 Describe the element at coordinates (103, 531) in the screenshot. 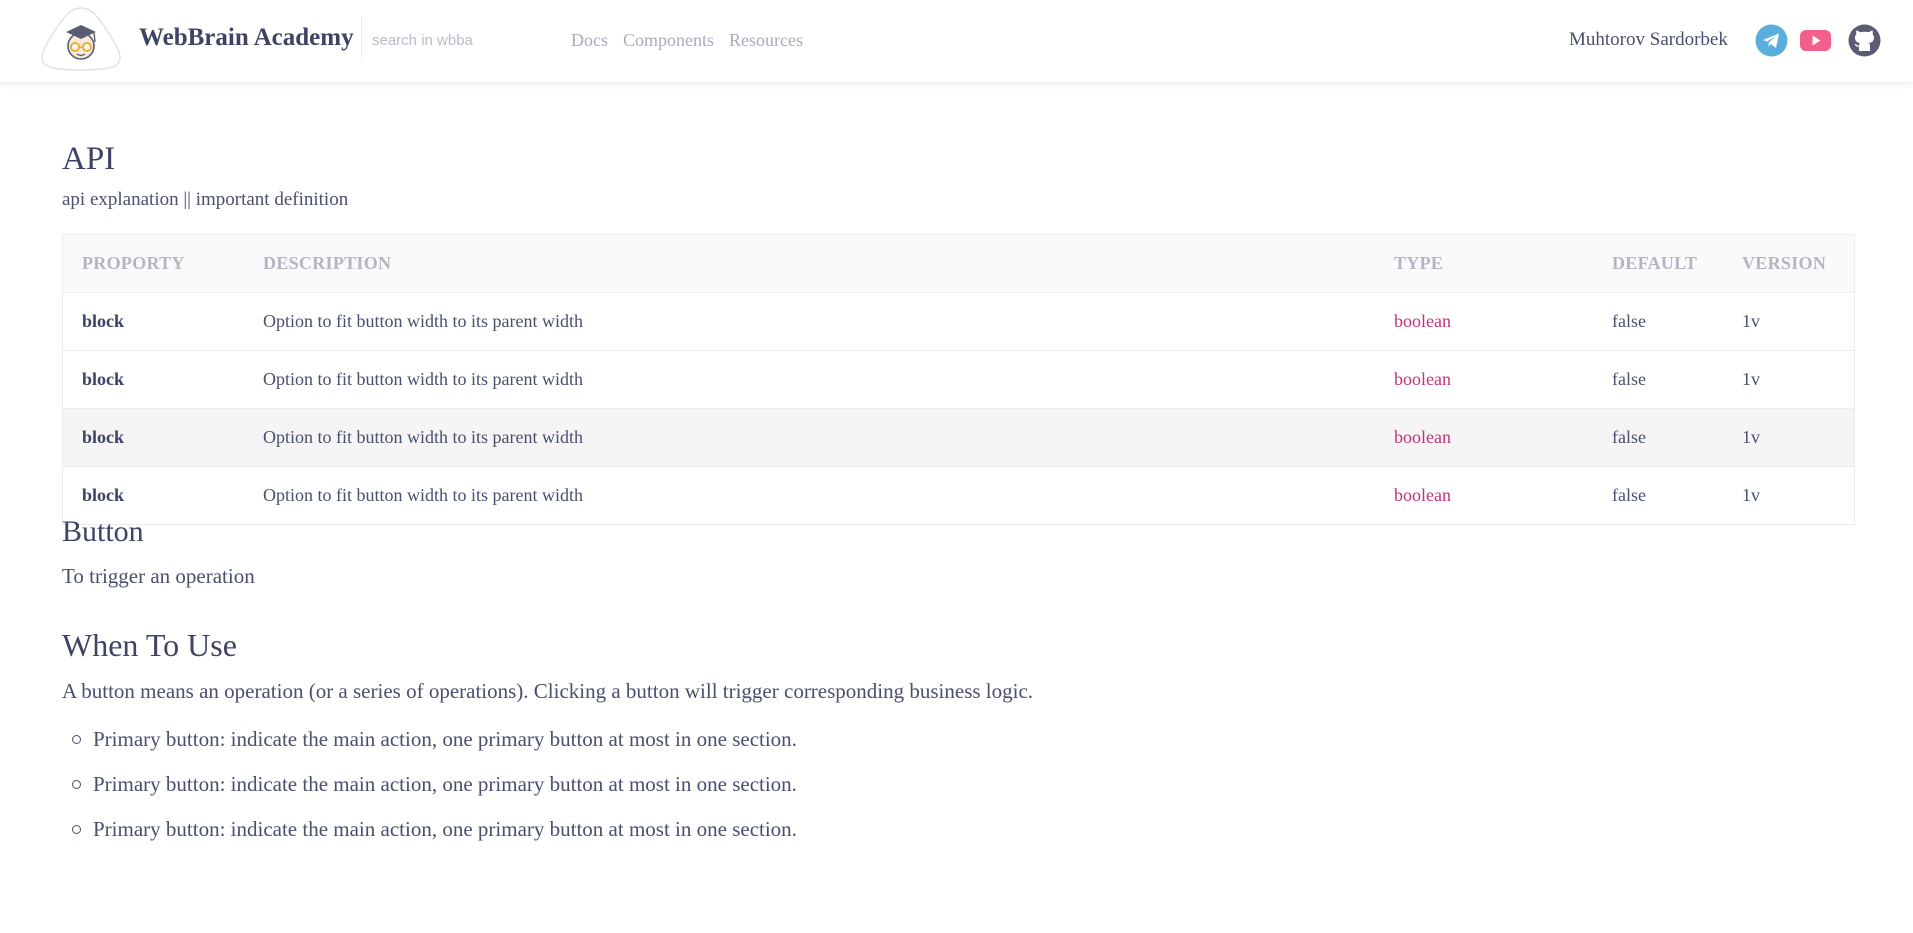

I see `button-section-title: Button` at that location.